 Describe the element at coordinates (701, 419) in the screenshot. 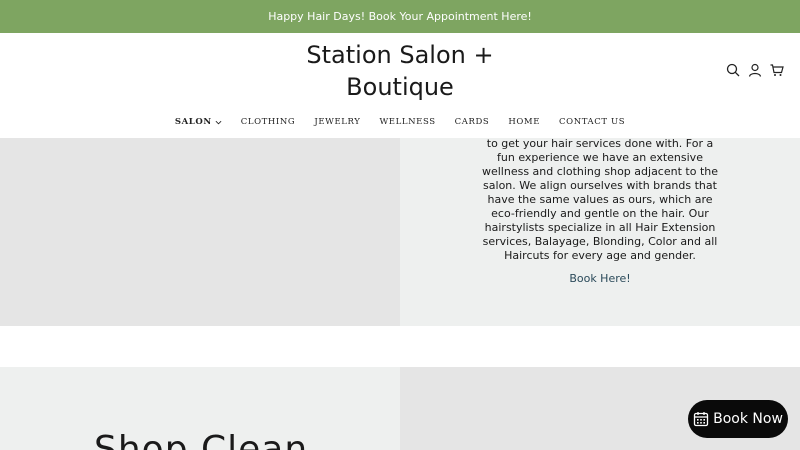

I see `calendar-icon` at that location.